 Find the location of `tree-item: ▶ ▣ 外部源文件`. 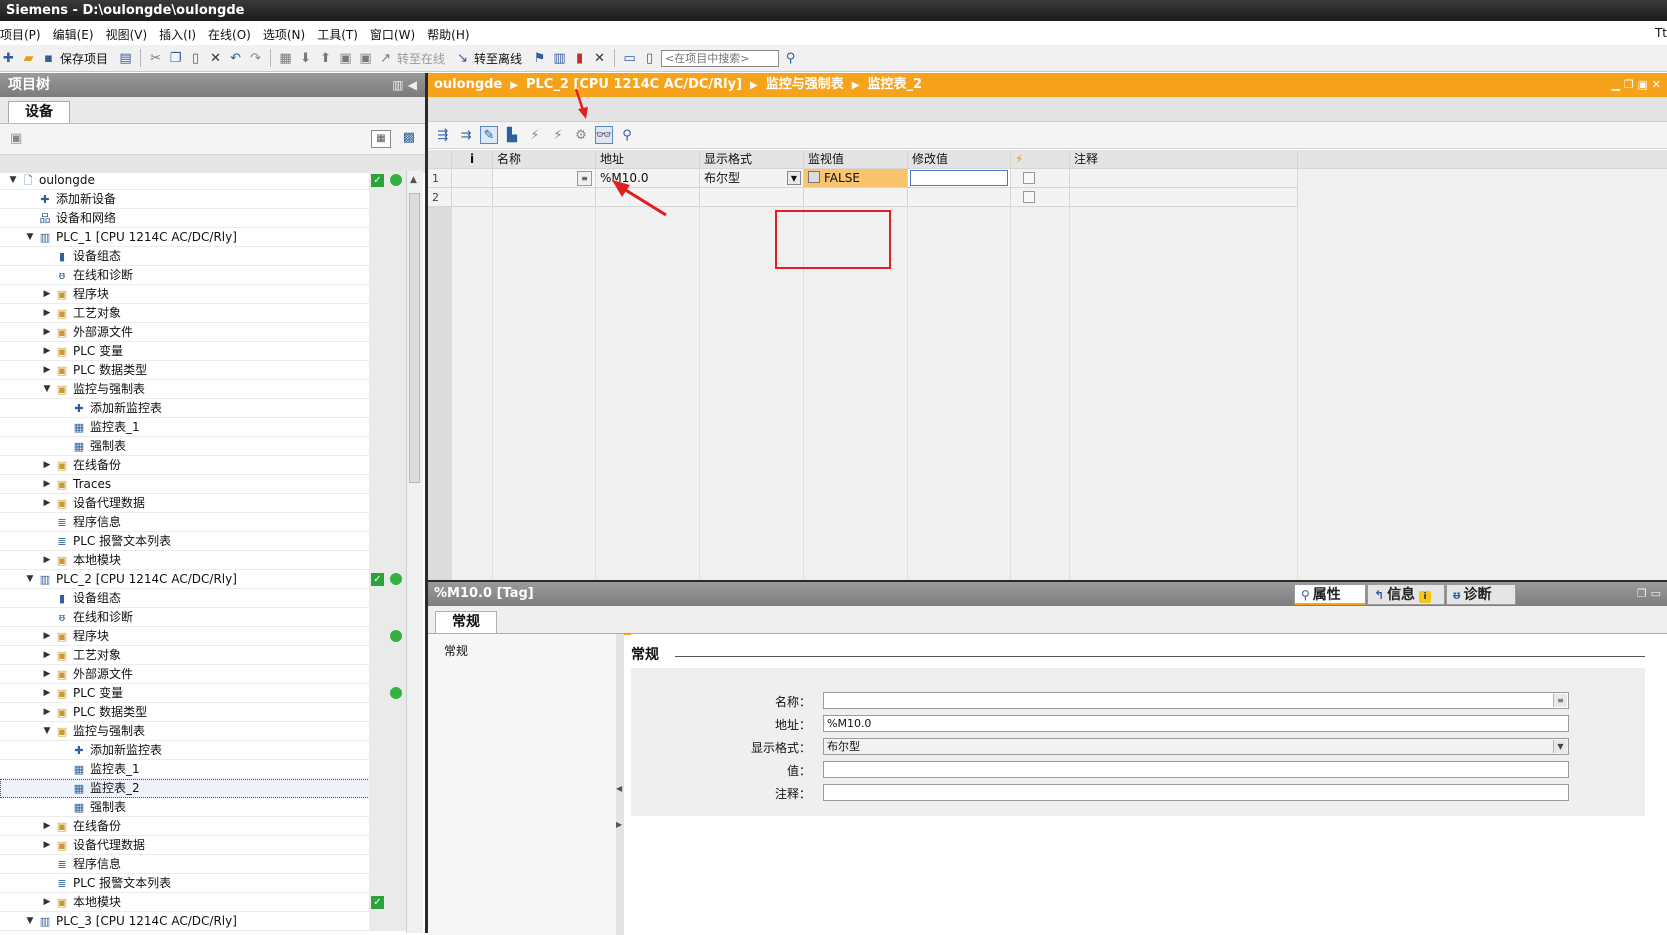

tree-item: ▶ ▣ 外部源文件 is located at coordinates (205, 332).